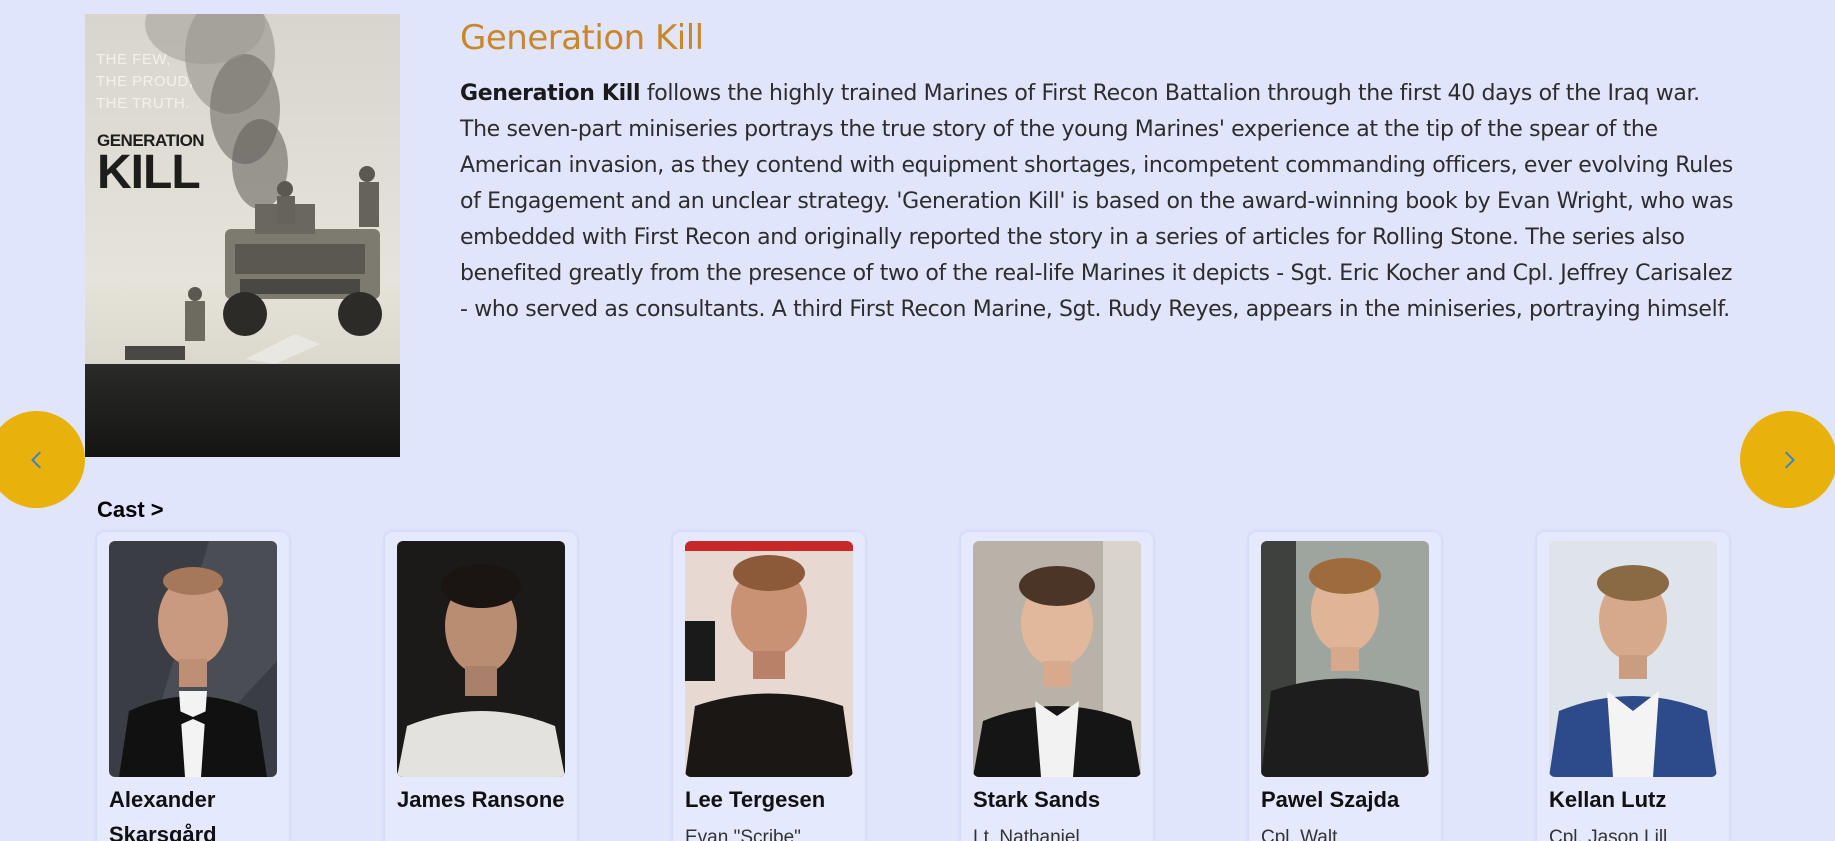  What do you see at coordinates (1299, 834) in the screenshot?
I see `cast-role: Cpl. Walt` at bounding box center [1299, 834].